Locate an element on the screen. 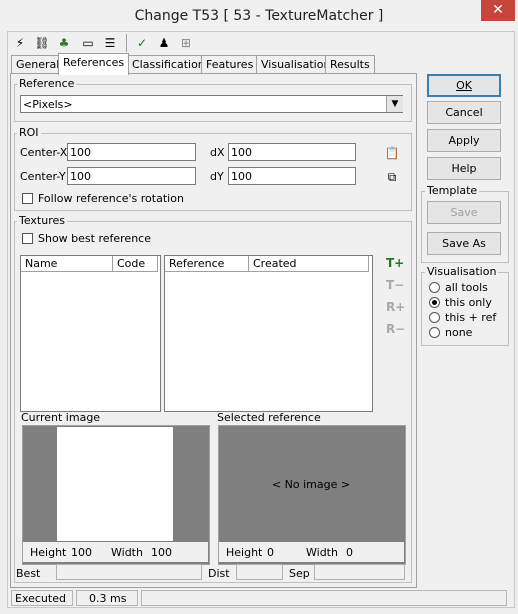  radio-this-plus-ref is located at coordinates (434, 317).